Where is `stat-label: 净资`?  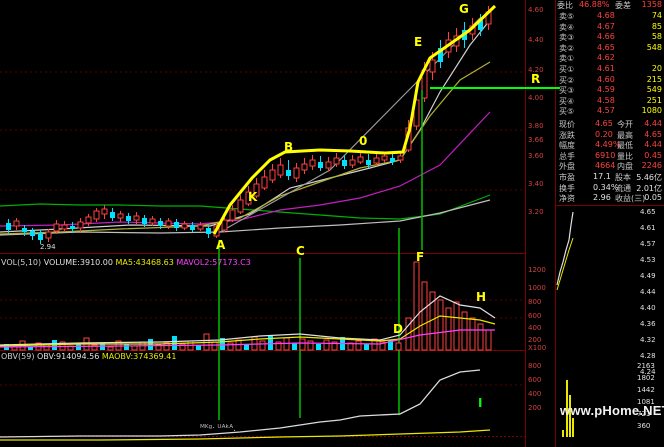
stat-label: 净资 is located at coordinates (567, 198).